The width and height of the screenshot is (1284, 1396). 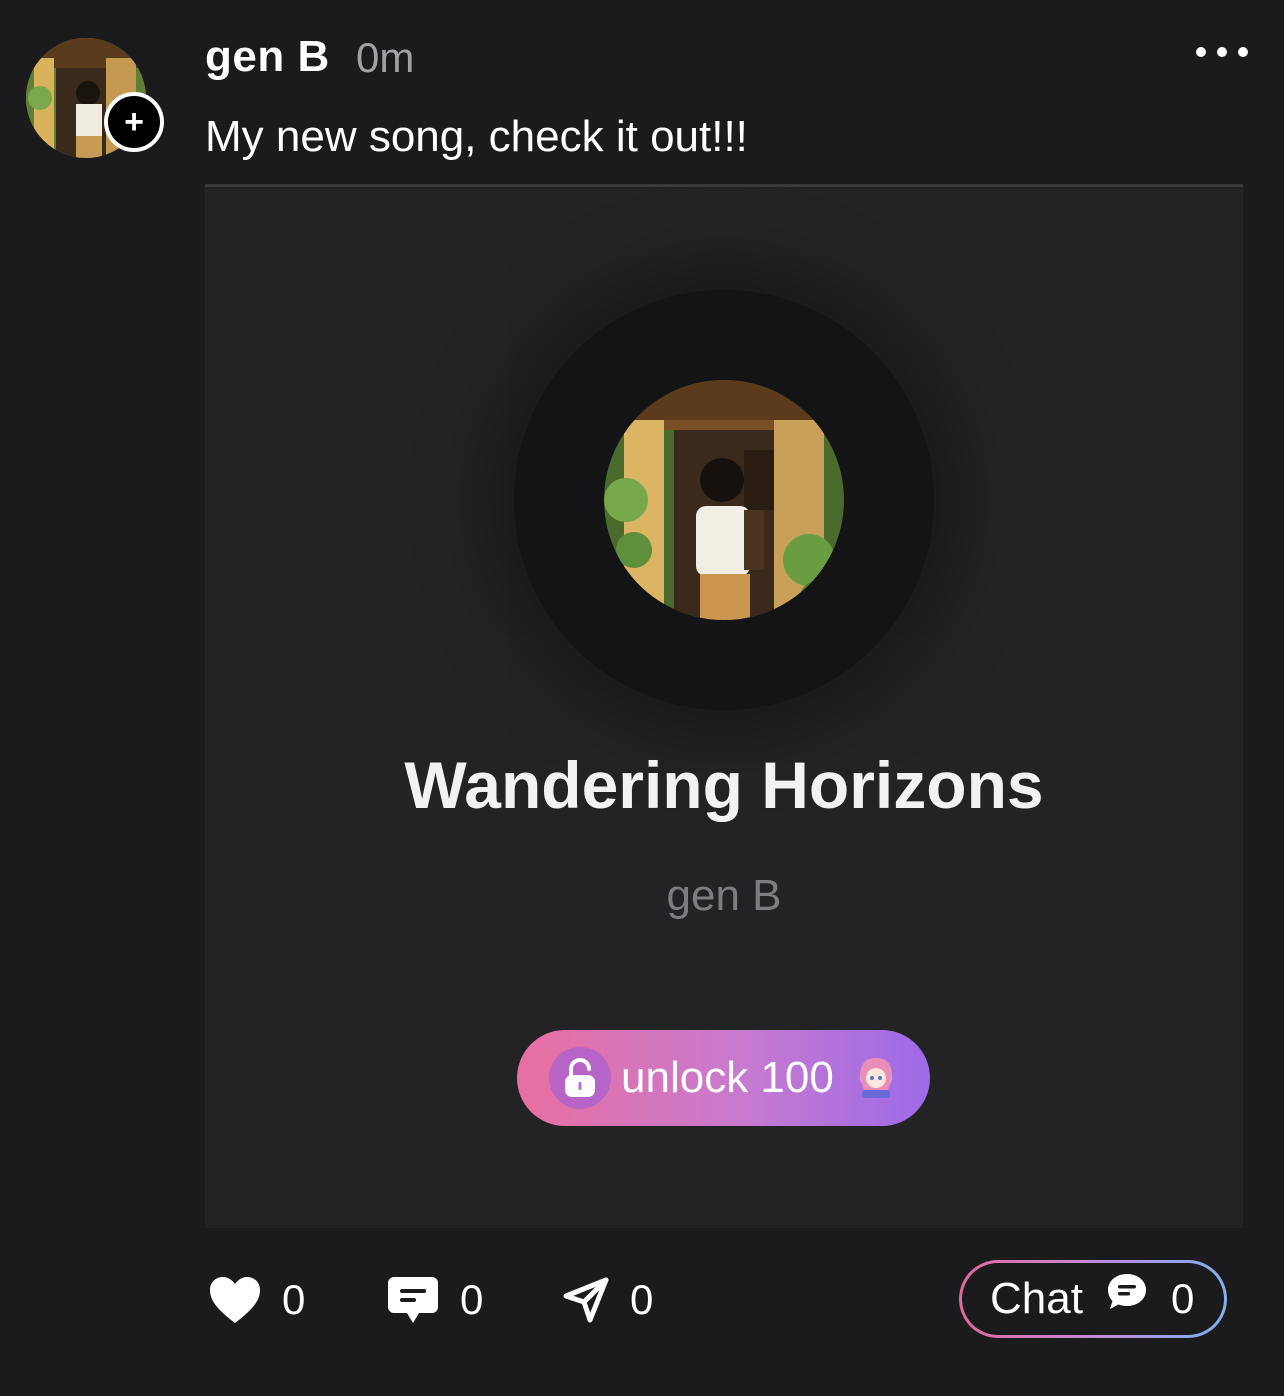 What do you see at coordinates (476, 136) in the screenshot?
I see `post-caption: My new song, check it out!!!` at bounding box center [476, 136].